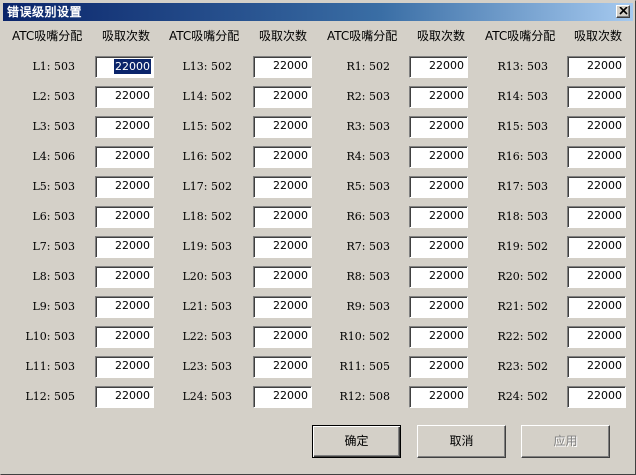  What do you see at coordinates (124, 187) in the screenshot?
I see `pick-count-field-l5: 22000` at bounding box center [124, 187].